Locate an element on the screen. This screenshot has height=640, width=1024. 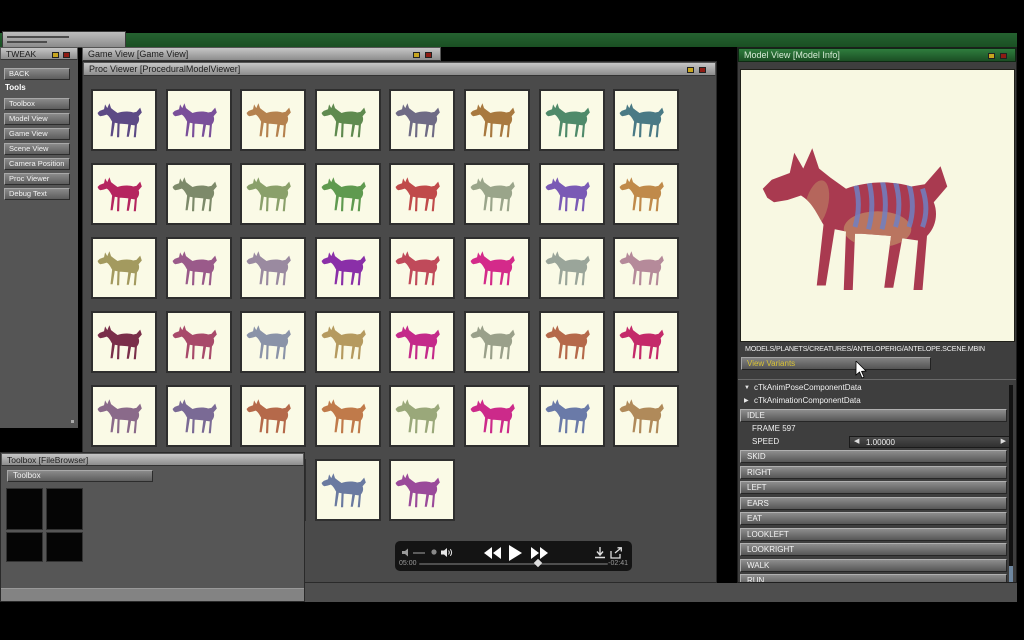
anim-bar-skid: SKID is located at coordinates (873, 456).